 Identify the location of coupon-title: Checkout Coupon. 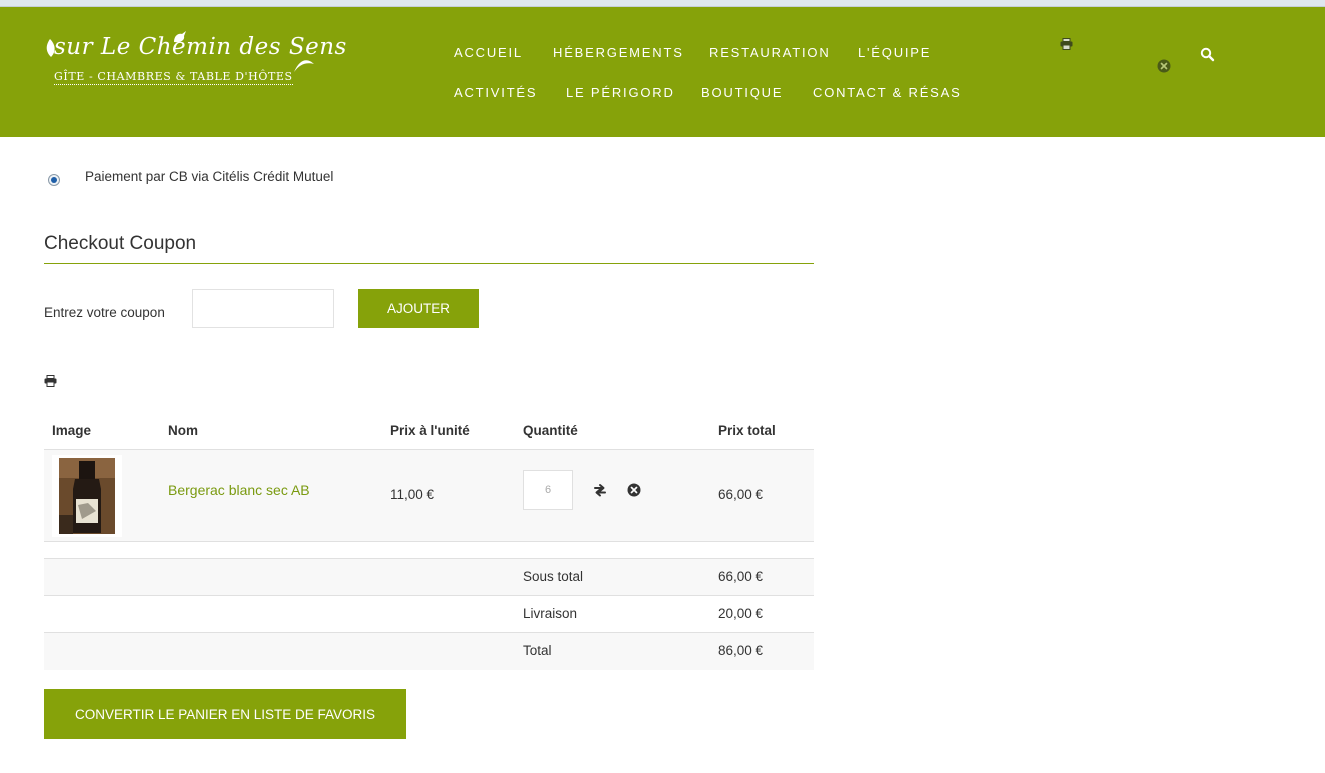
(120, 243).